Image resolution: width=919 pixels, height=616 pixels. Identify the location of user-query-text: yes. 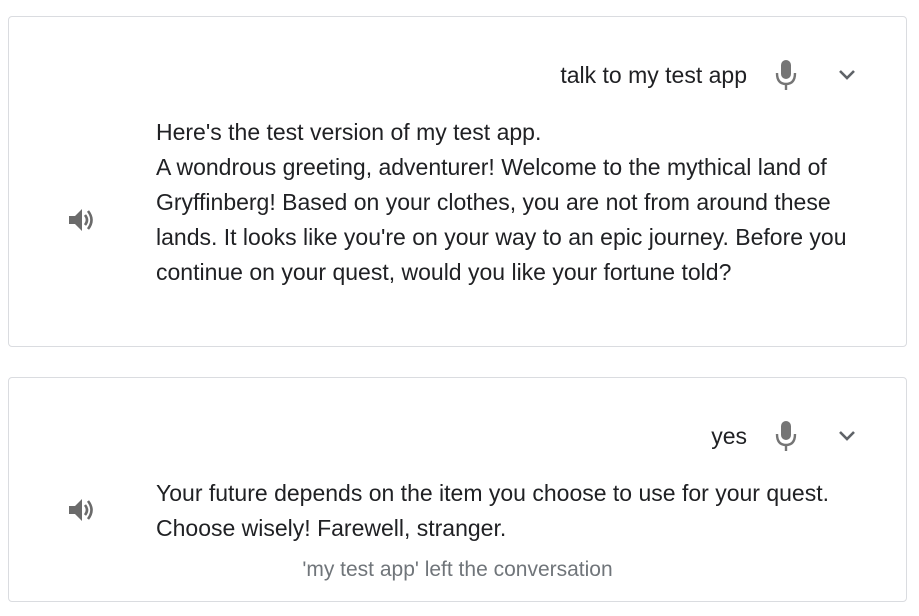
(729, 435).